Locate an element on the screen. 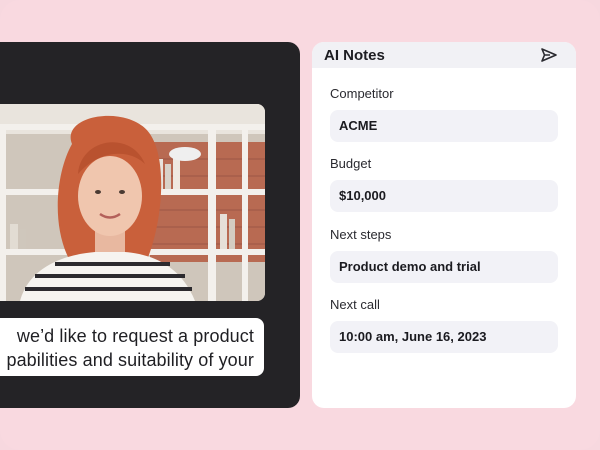 This screenshot has height=450, width=600. field-next-call: Next call 10:00 am, June 16, 2023 is located at coordinates (444, 325).